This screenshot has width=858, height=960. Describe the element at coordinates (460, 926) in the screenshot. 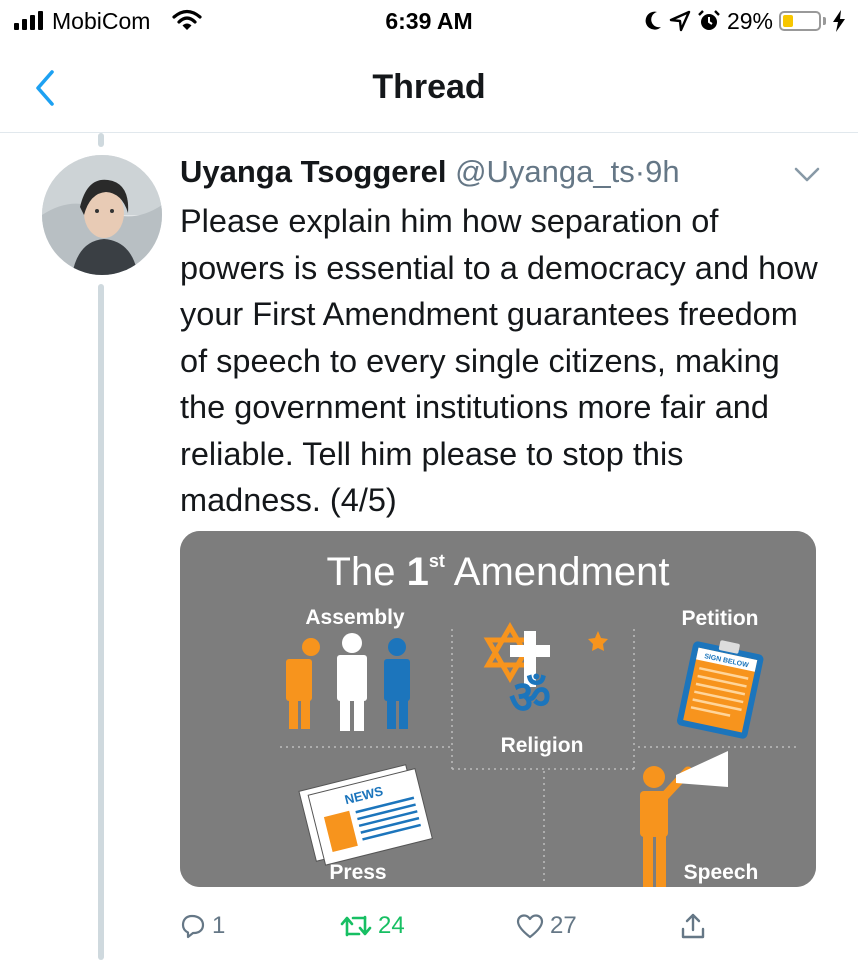

I see `tweet-actions: 1 24 27` at that location.